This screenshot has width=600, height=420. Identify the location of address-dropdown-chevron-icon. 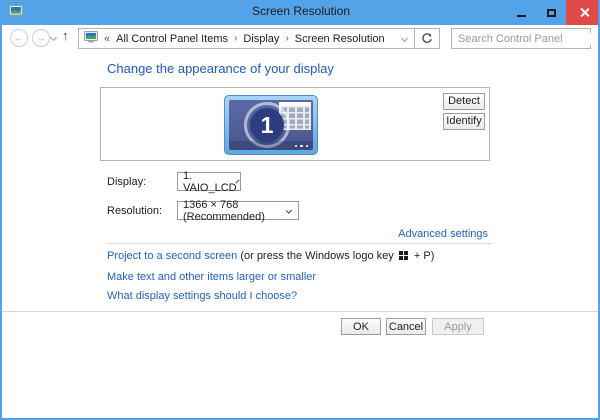
(404, 38).